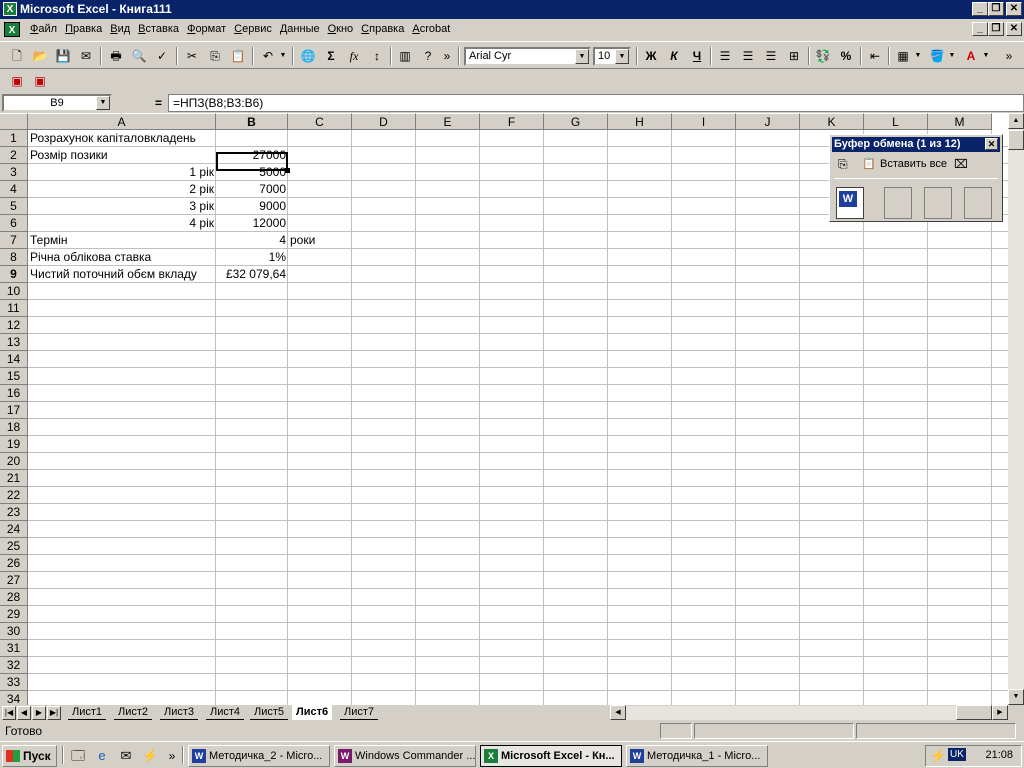 The image size is (1024, 768). What do you see at coordinates (794, 56) in the screenshot?
I see `merge-center-icon: ⊞` at bounding box center [794, 56].